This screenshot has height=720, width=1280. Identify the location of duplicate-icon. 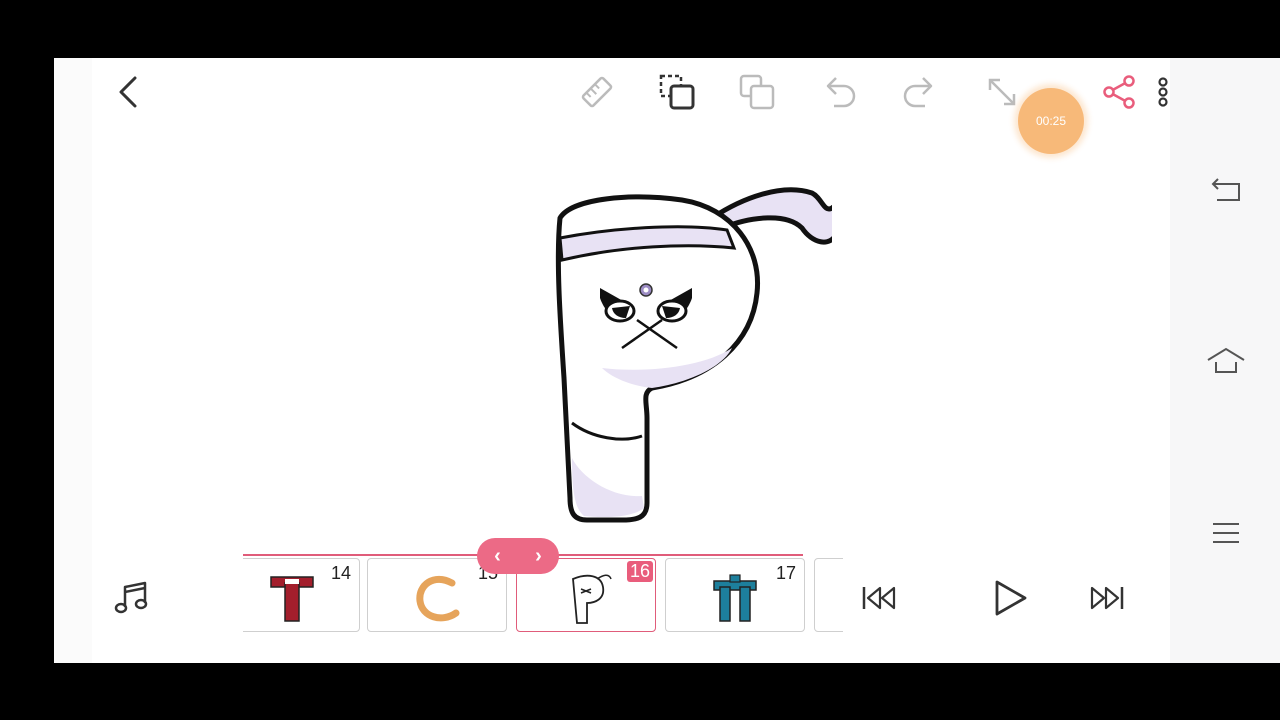
(757, 92).